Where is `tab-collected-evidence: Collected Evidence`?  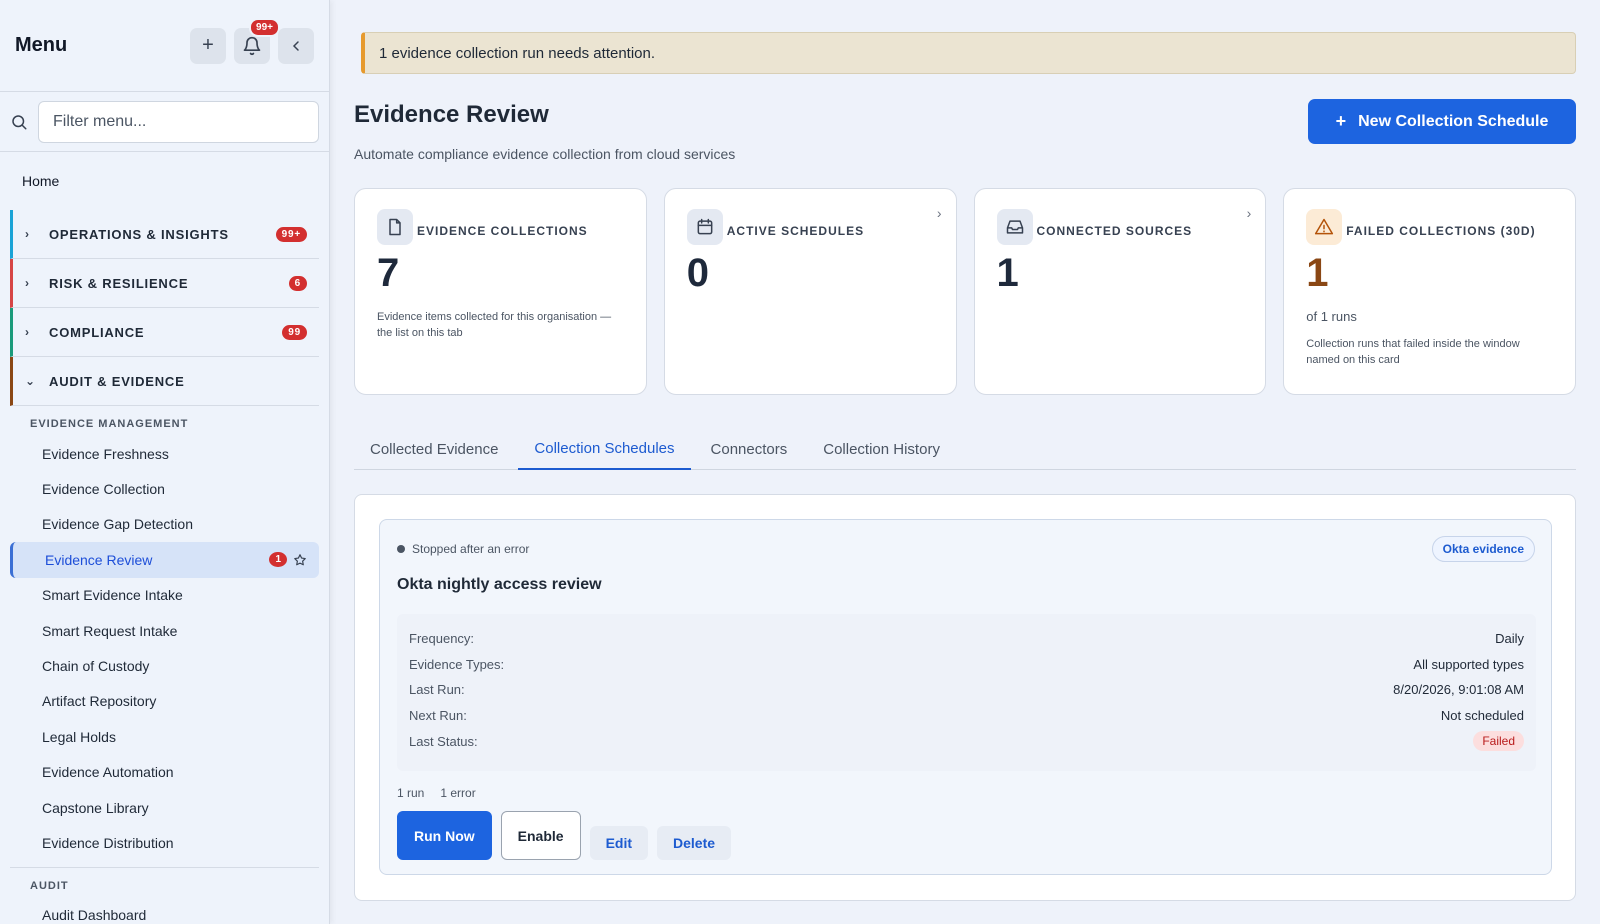 tab-collected-evidence: Collected Evidence is located at coordinates (434, 449).